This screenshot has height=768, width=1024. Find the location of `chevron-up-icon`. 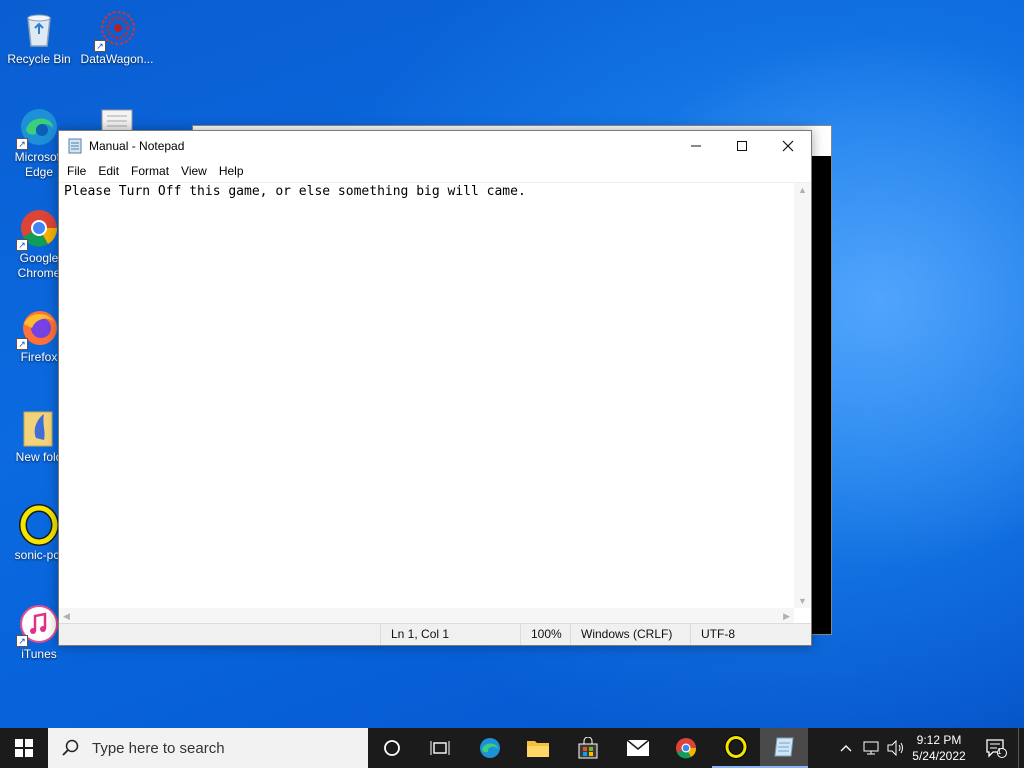

chevron-up-icon is located at coordinates (846, 748).